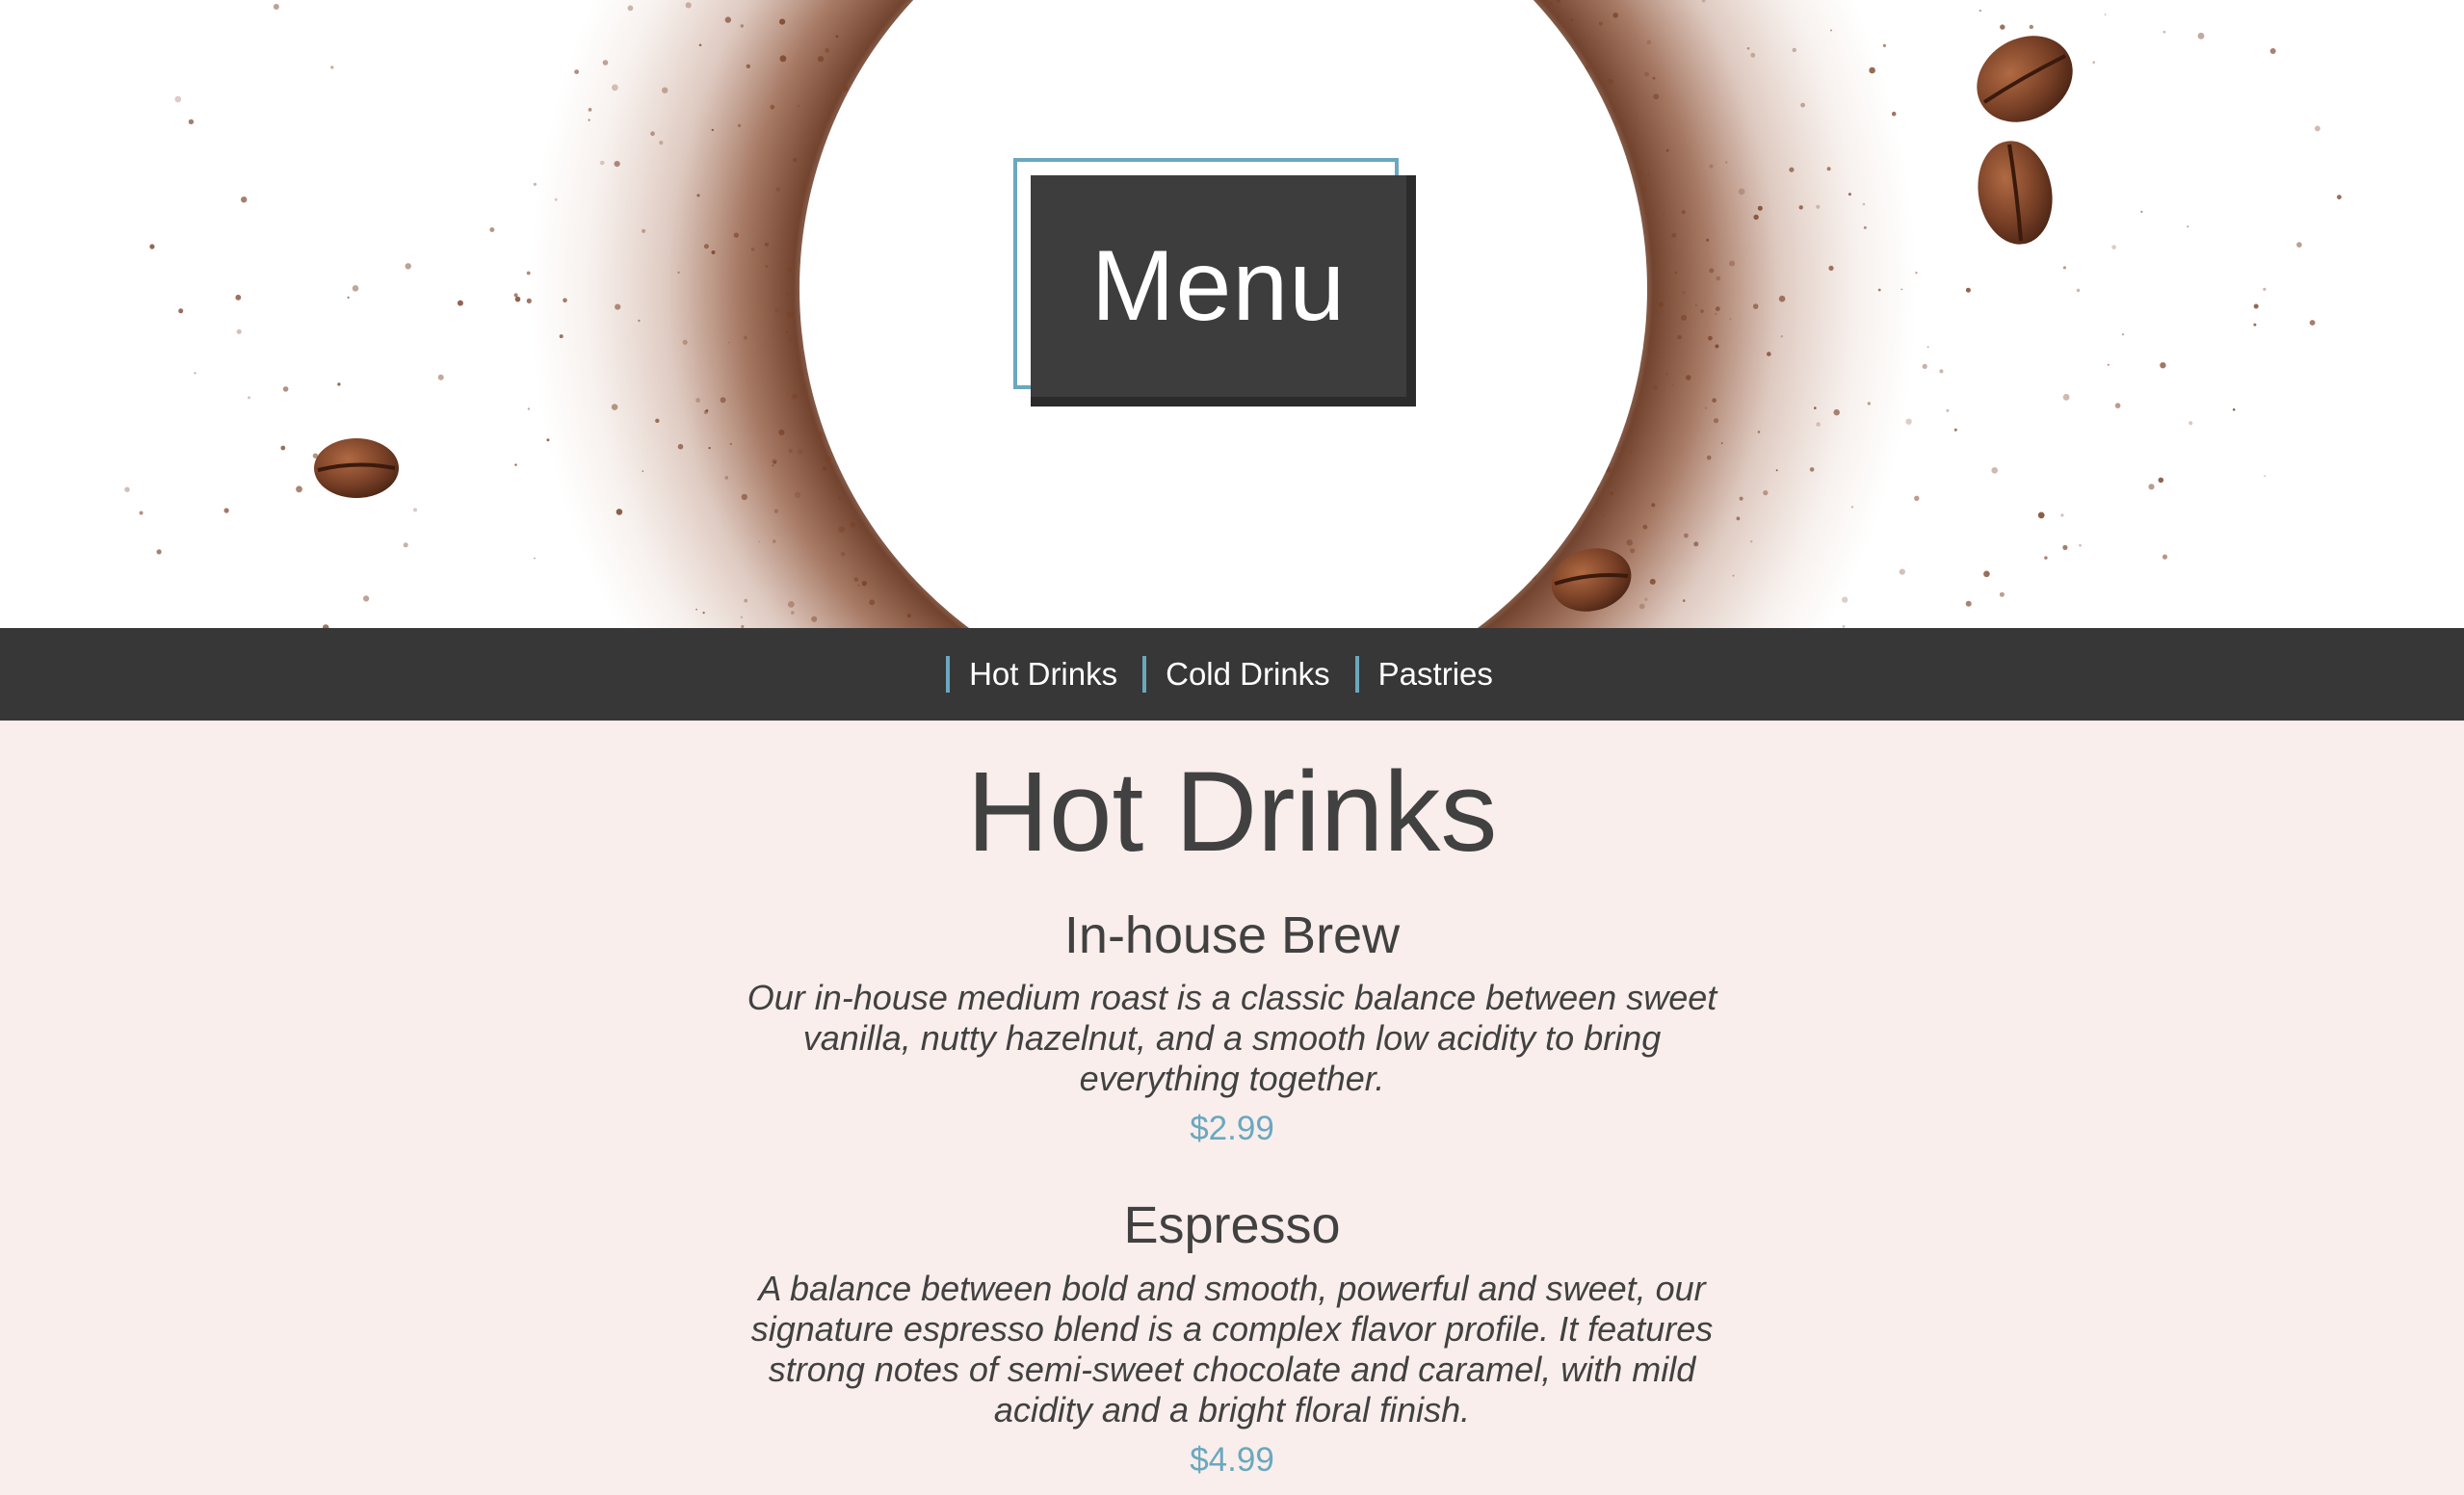  What do you see at coordinates (1236, 674) in the screenshot?
I see `nav-item-cold-drinks: Cold Drinks` at bounding box center [1236, 674].